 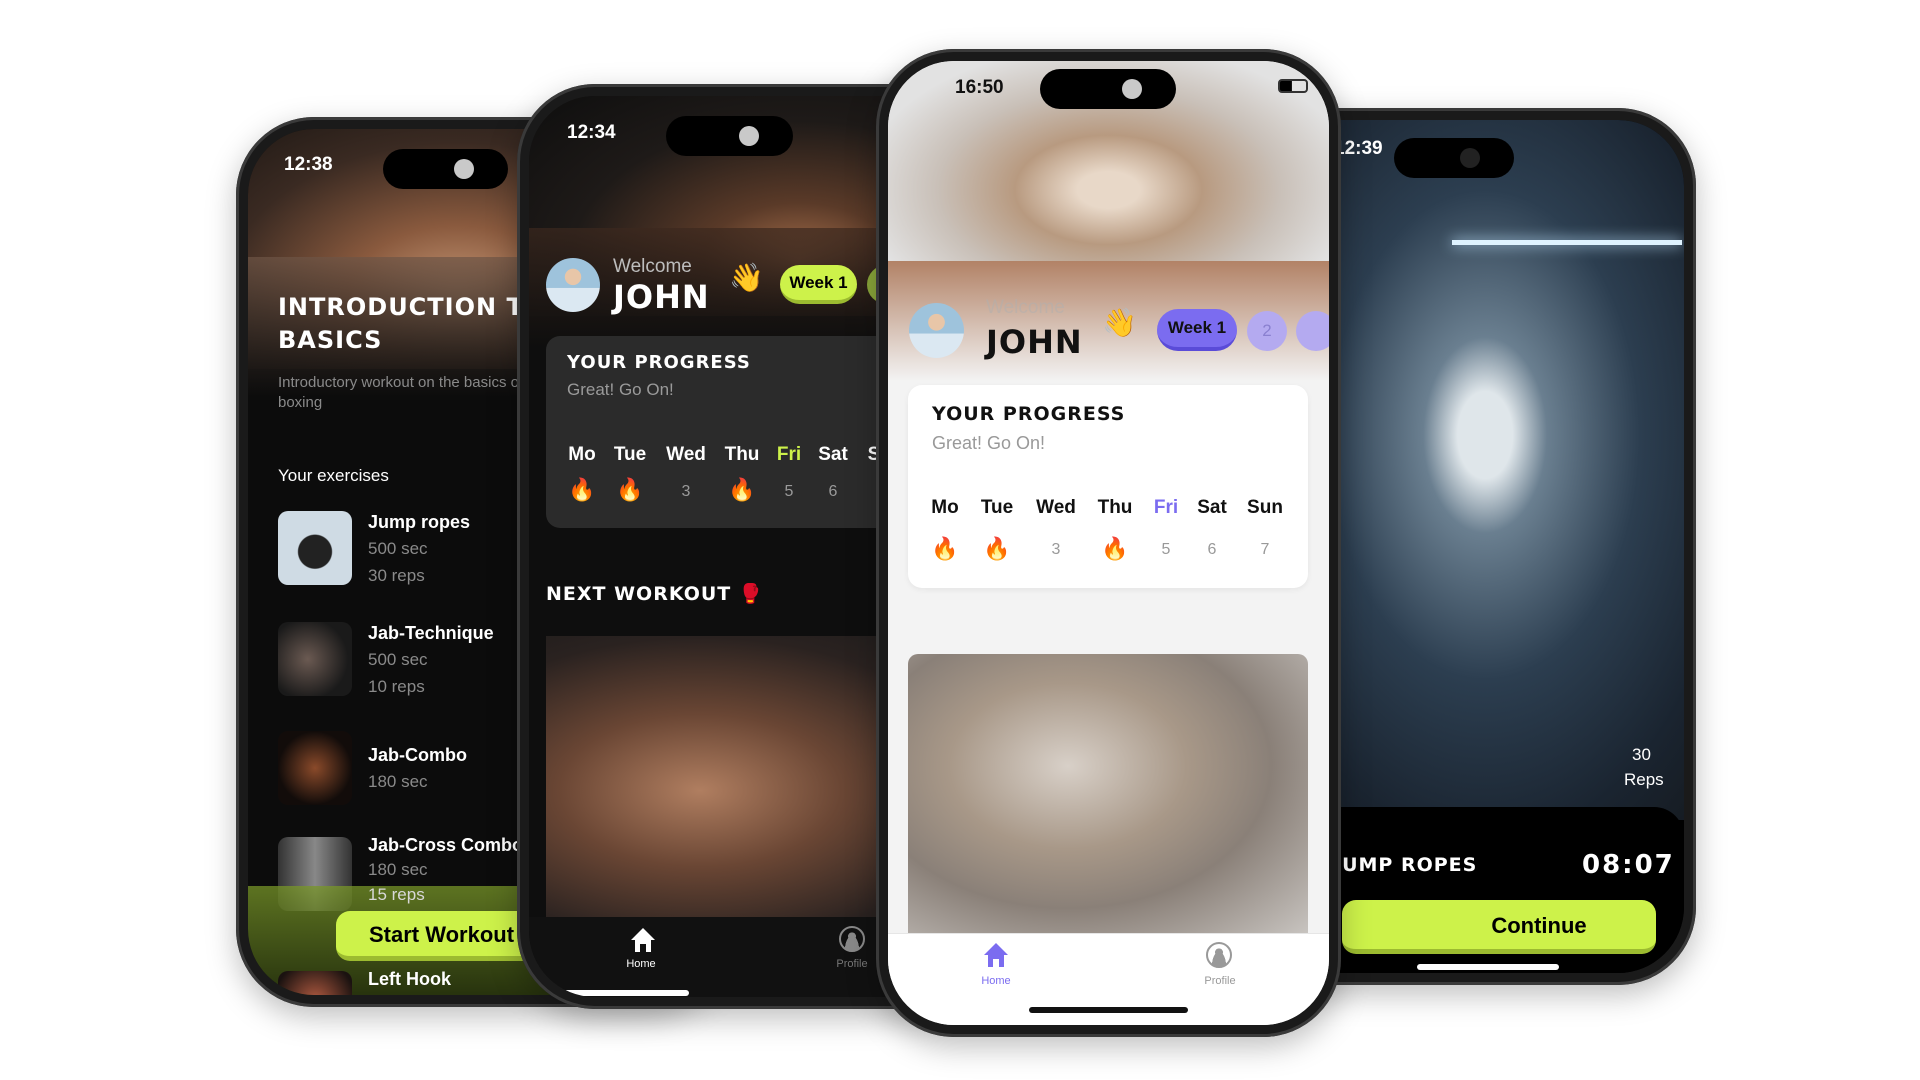 I want to click on status-time: 16:50, so click(x=979, y=87).